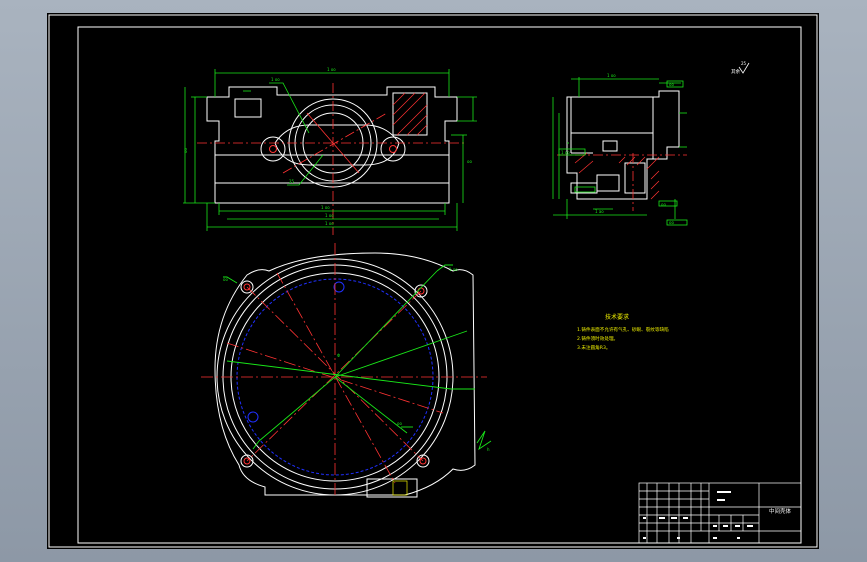 This screenshot has width=867, height=562. I want to click on roughness-note-label: 其余, so click(735, 71).